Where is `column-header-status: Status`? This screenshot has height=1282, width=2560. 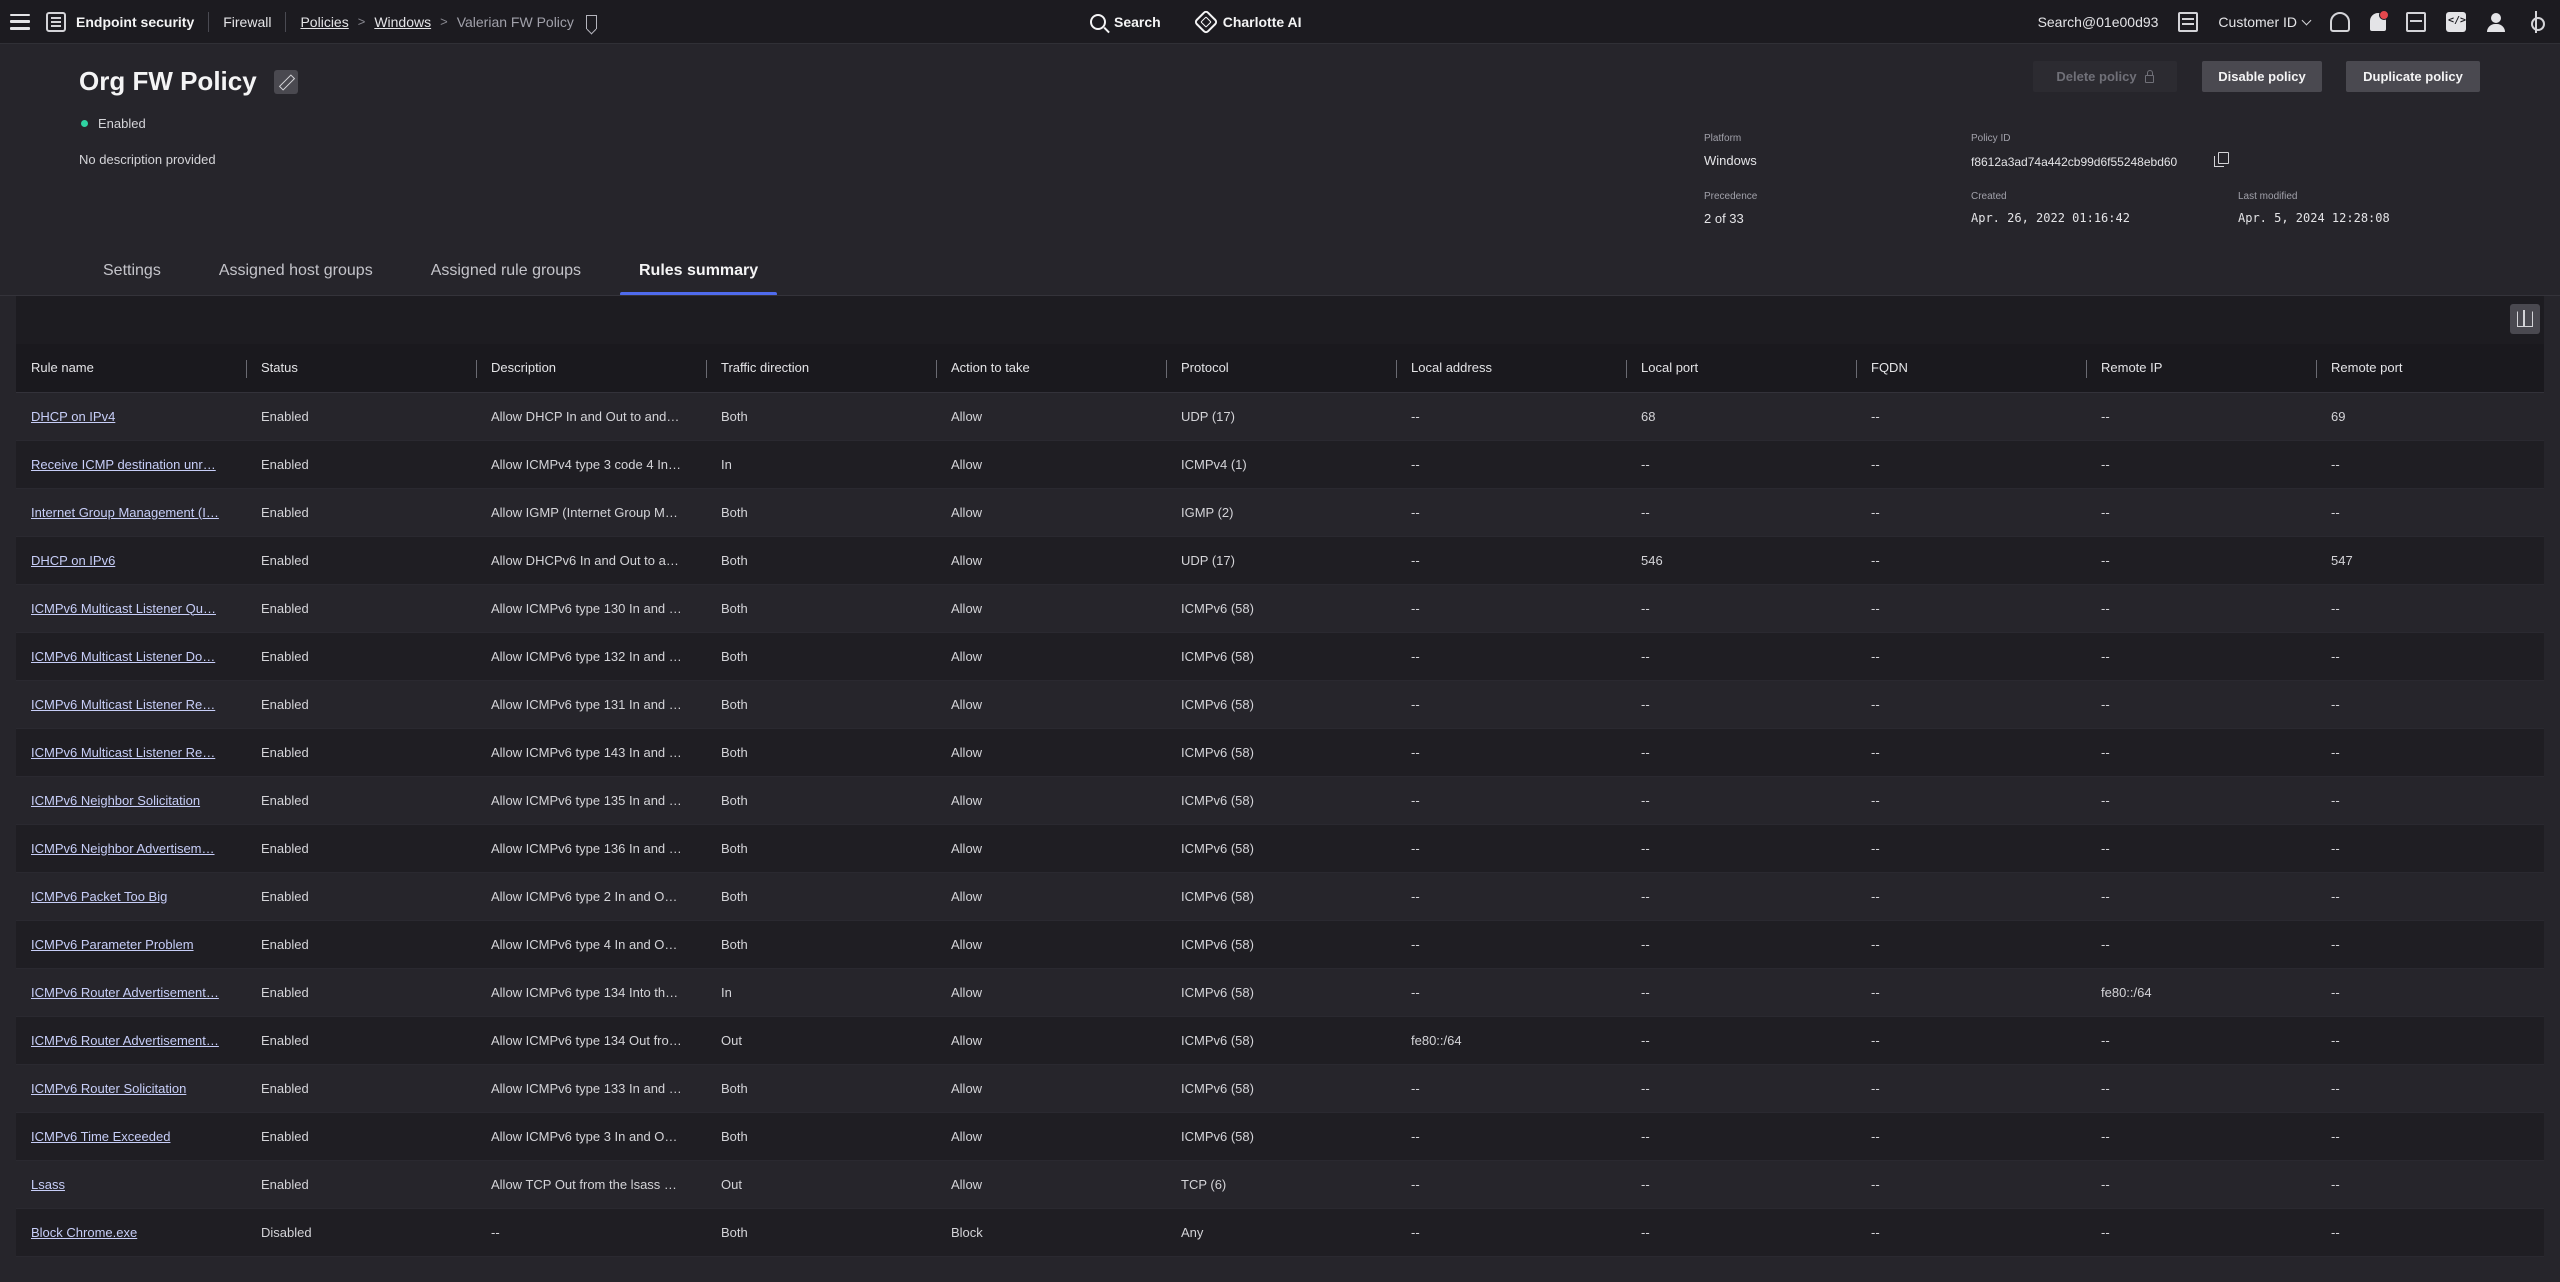
column-header-status: Status is located at coordinates (361, 368).